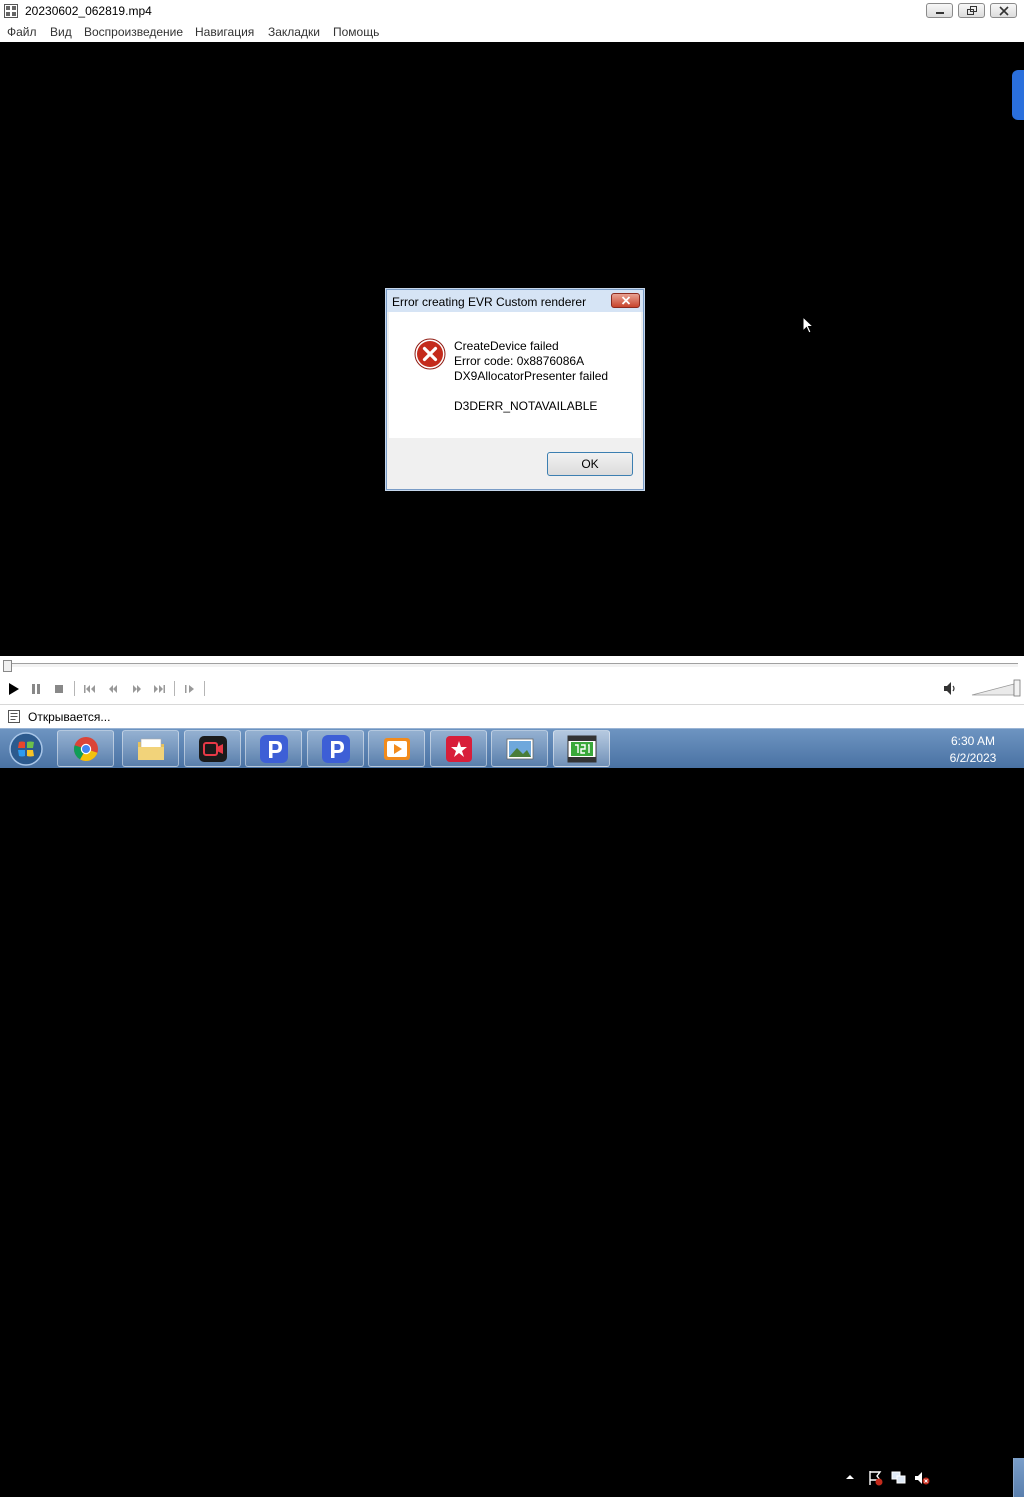  Describe the element at coordinates (526, 406) in the screenshot. I see `message-line: D3DERR_NOTAVAILABLE` at that location.